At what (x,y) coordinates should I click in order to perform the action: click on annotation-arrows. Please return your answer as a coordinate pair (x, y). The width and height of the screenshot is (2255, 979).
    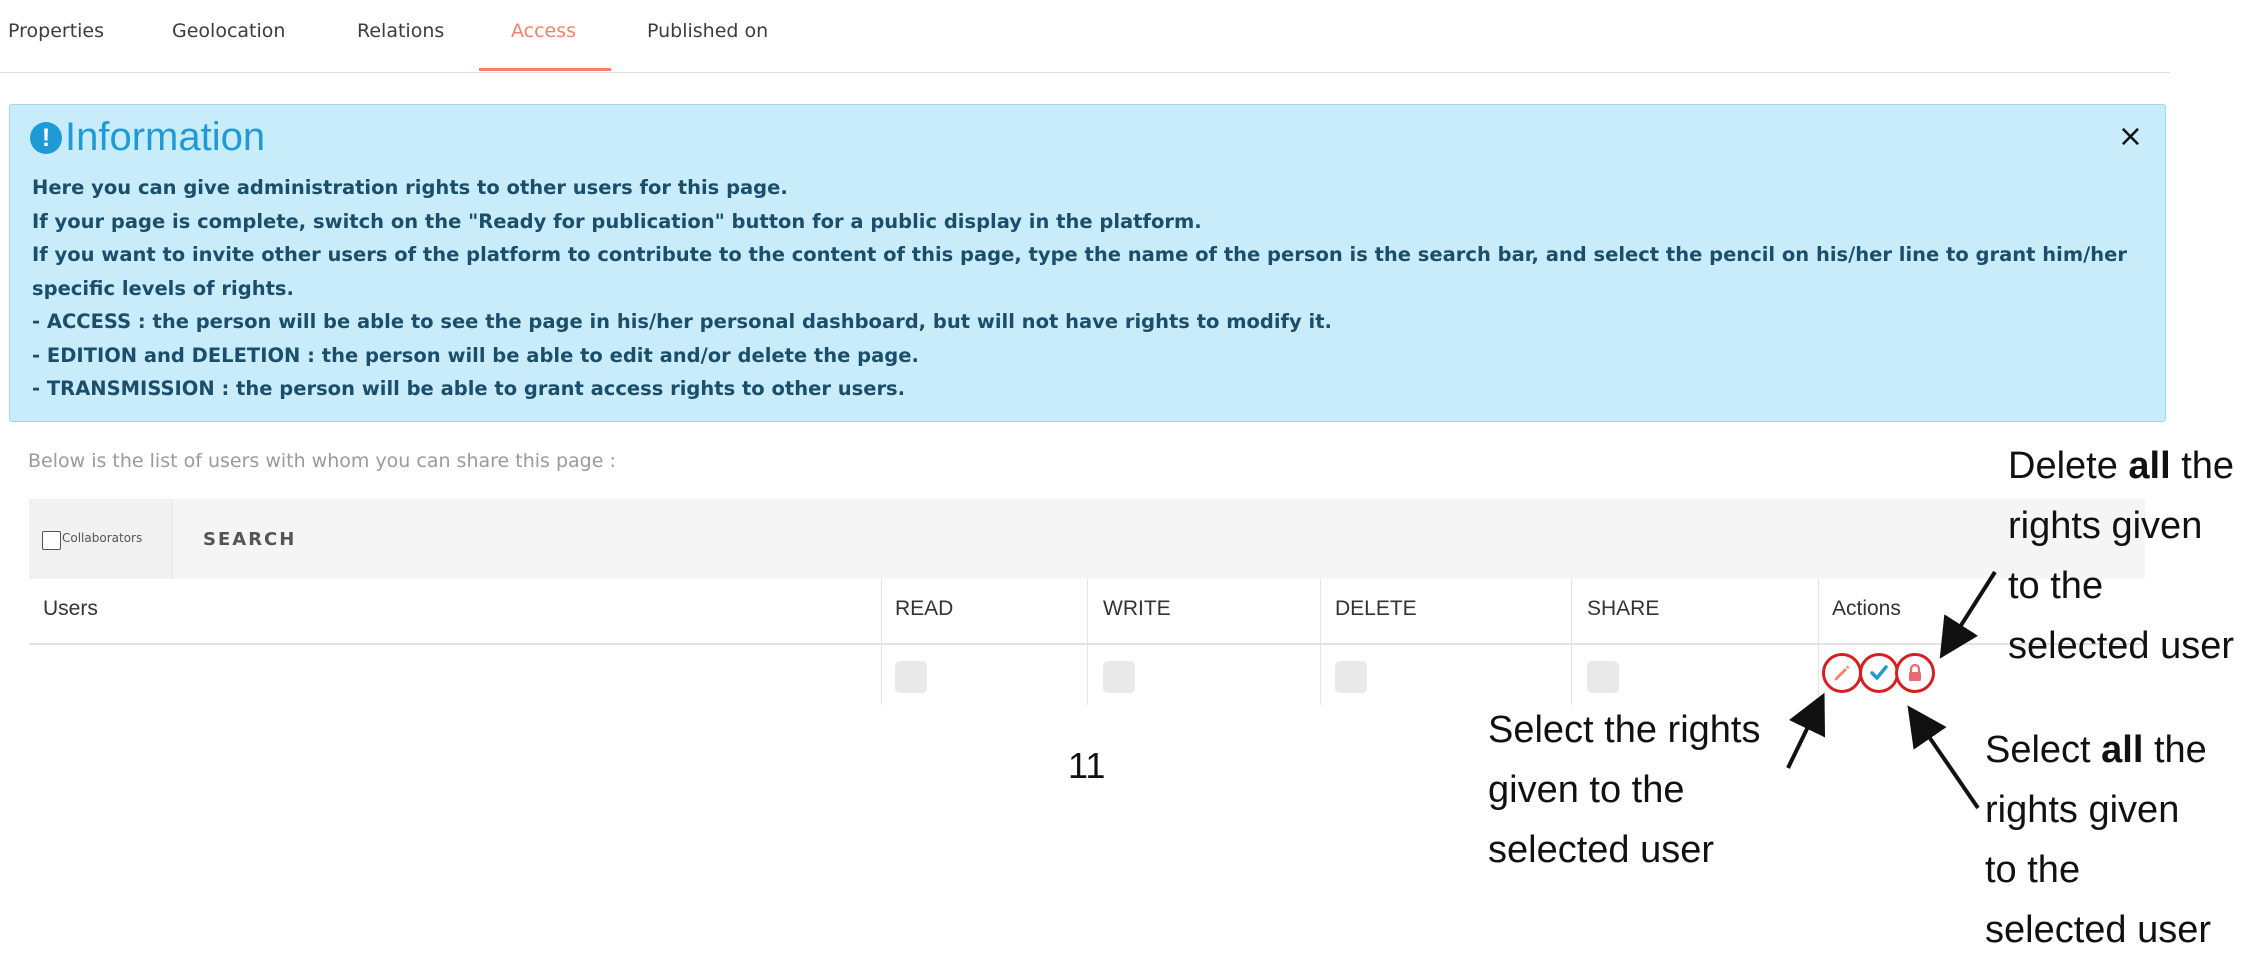
    Looking at the image, I should click on (1891, 690).